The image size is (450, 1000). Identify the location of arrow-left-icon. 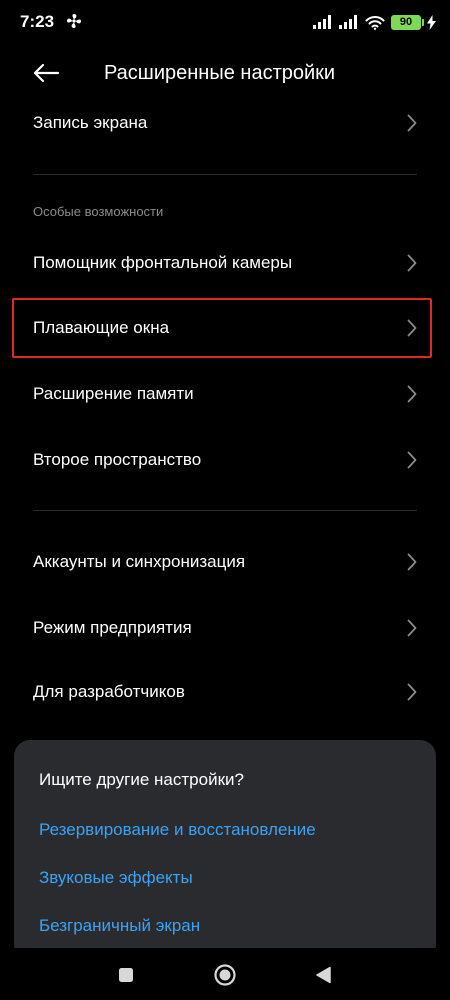
(46, 73).